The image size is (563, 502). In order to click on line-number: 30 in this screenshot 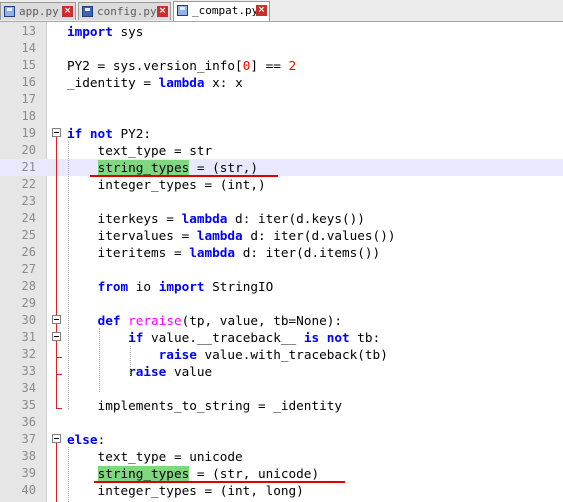, I will do `click(28, 320)`.